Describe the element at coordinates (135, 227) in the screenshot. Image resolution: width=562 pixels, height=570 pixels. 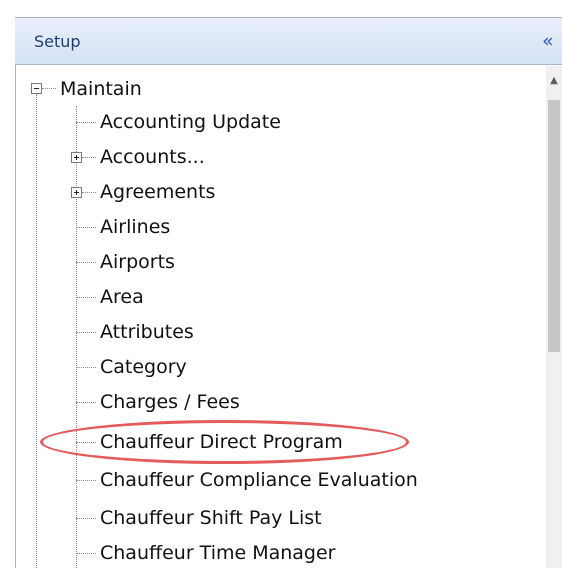
I see `tree-item-airlines: Airlines` at that location.